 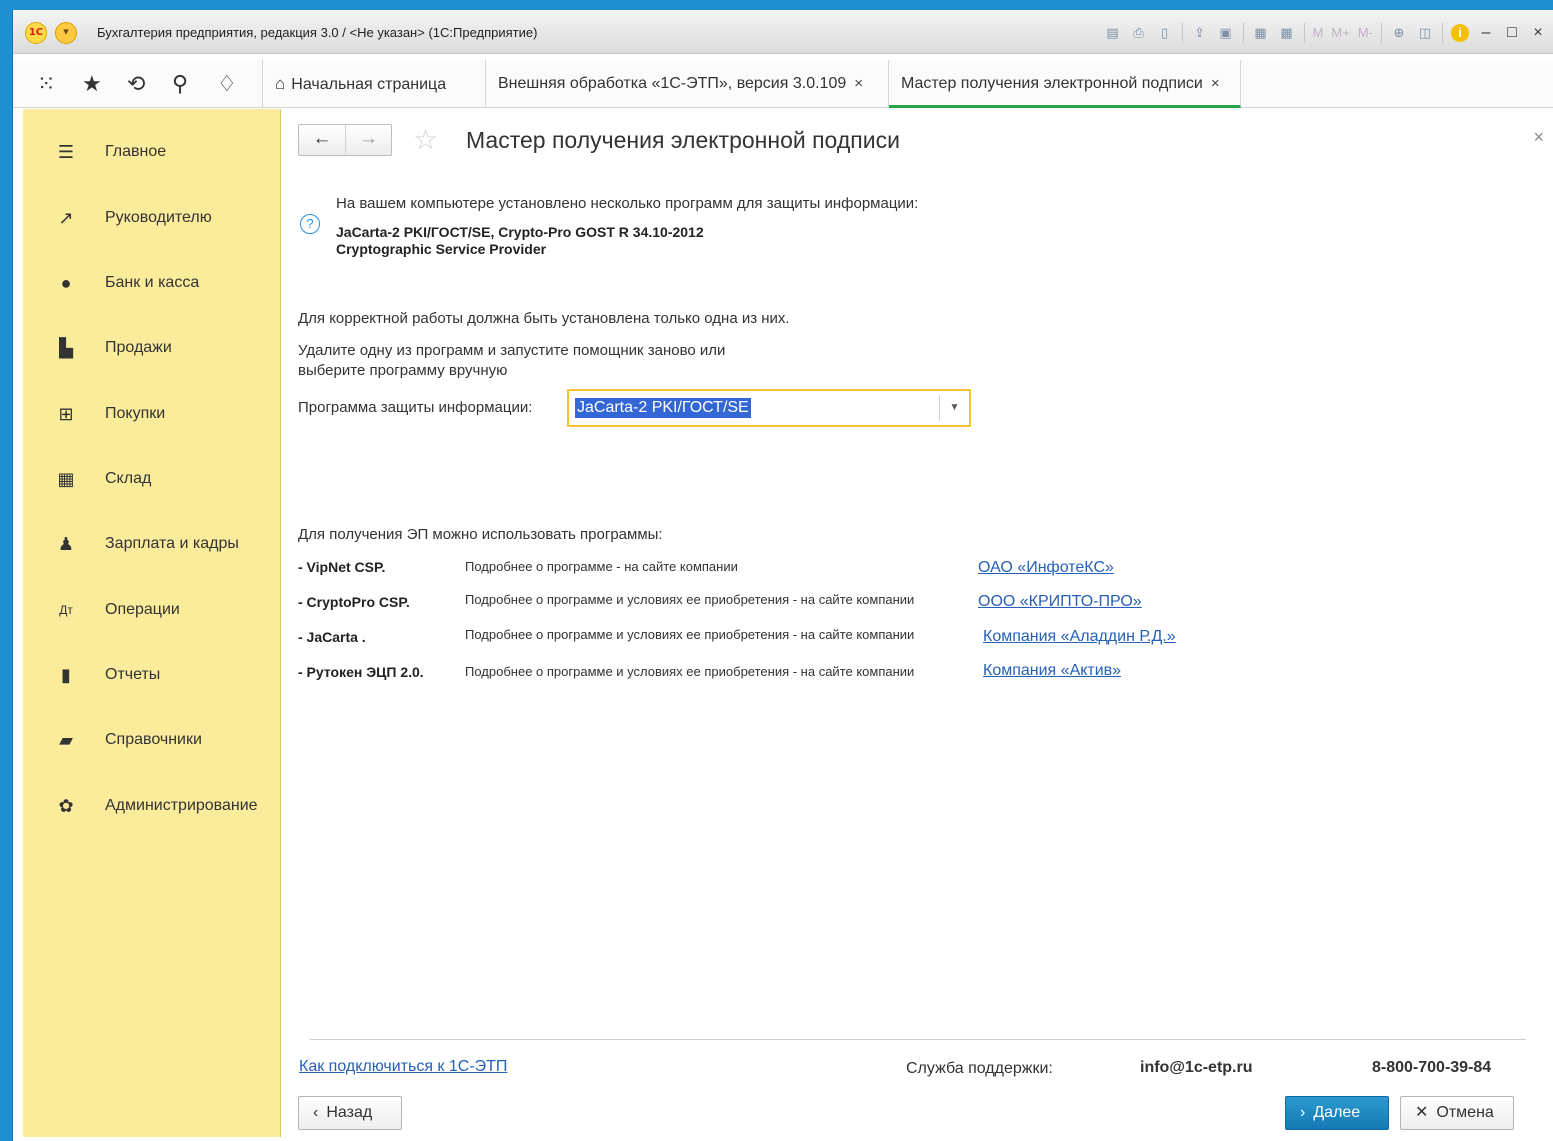 I want to click on cancel-button-label: Отмена, so click(x=1465, y=1112).